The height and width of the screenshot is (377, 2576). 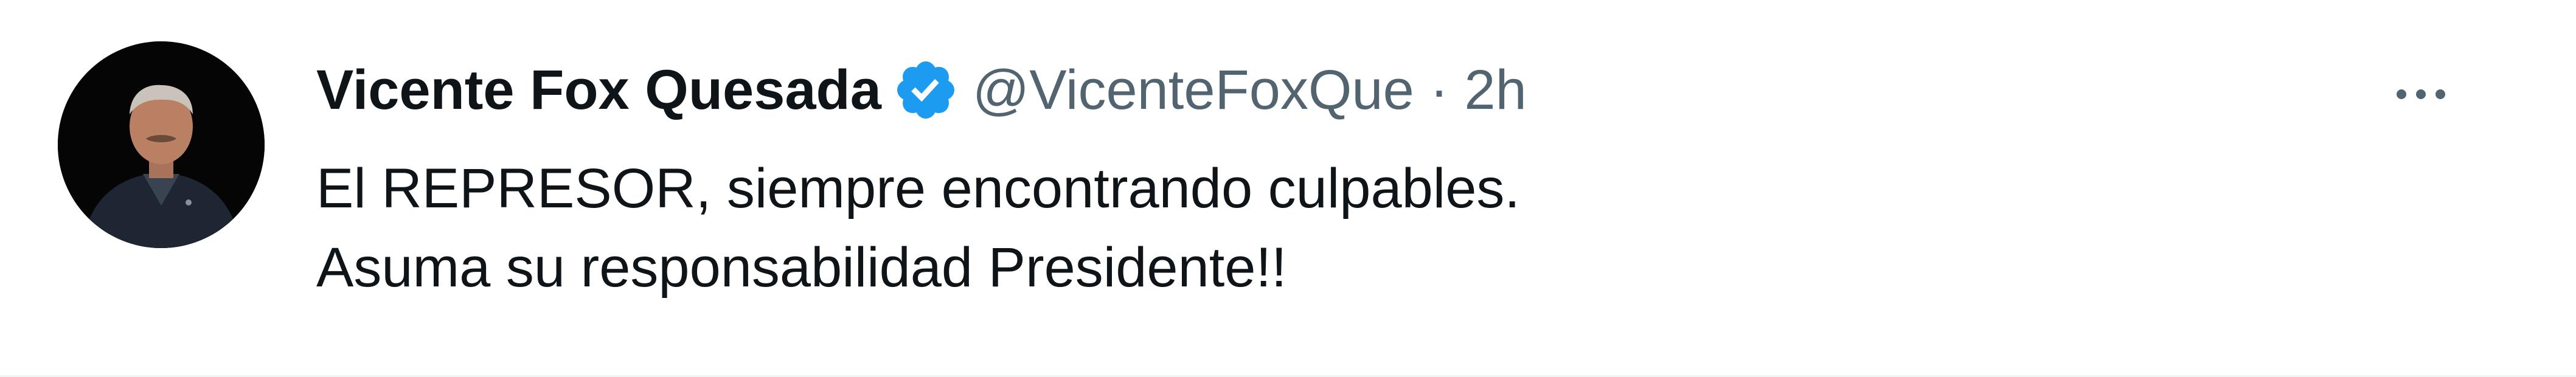 I want to click on tweet-header: Vicente Fox Quesada @VicenteFoxQue · 2h, so click(x=921, y=90).